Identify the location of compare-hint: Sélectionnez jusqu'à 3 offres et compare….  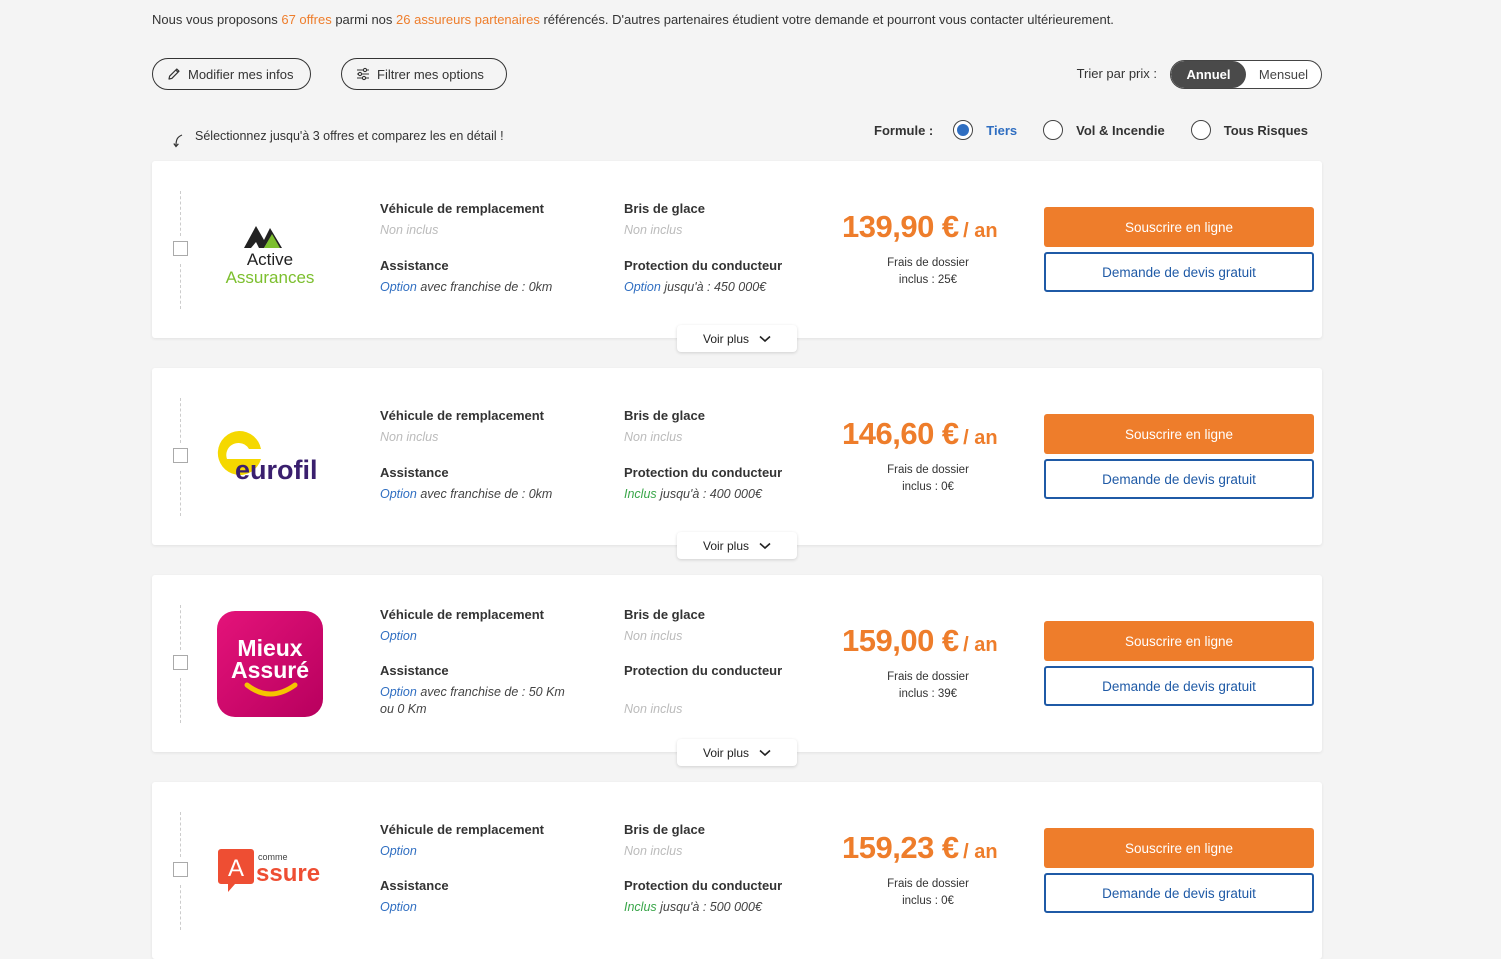
(338, 136).